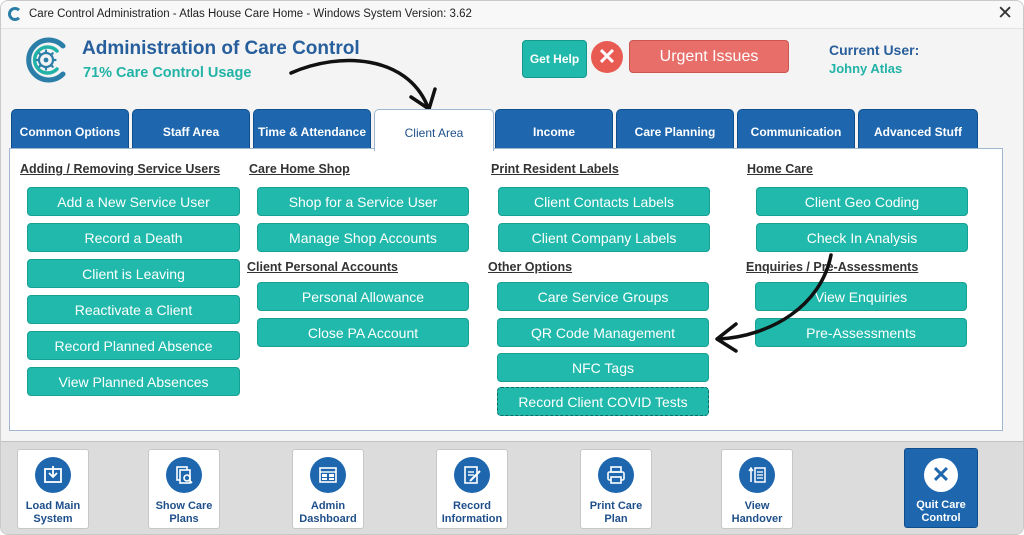  What do you see at coordinates (133, 273) in the screenshot?
I see `client-leaving-button: Client is Leaving` at bounding box center [133, 273].